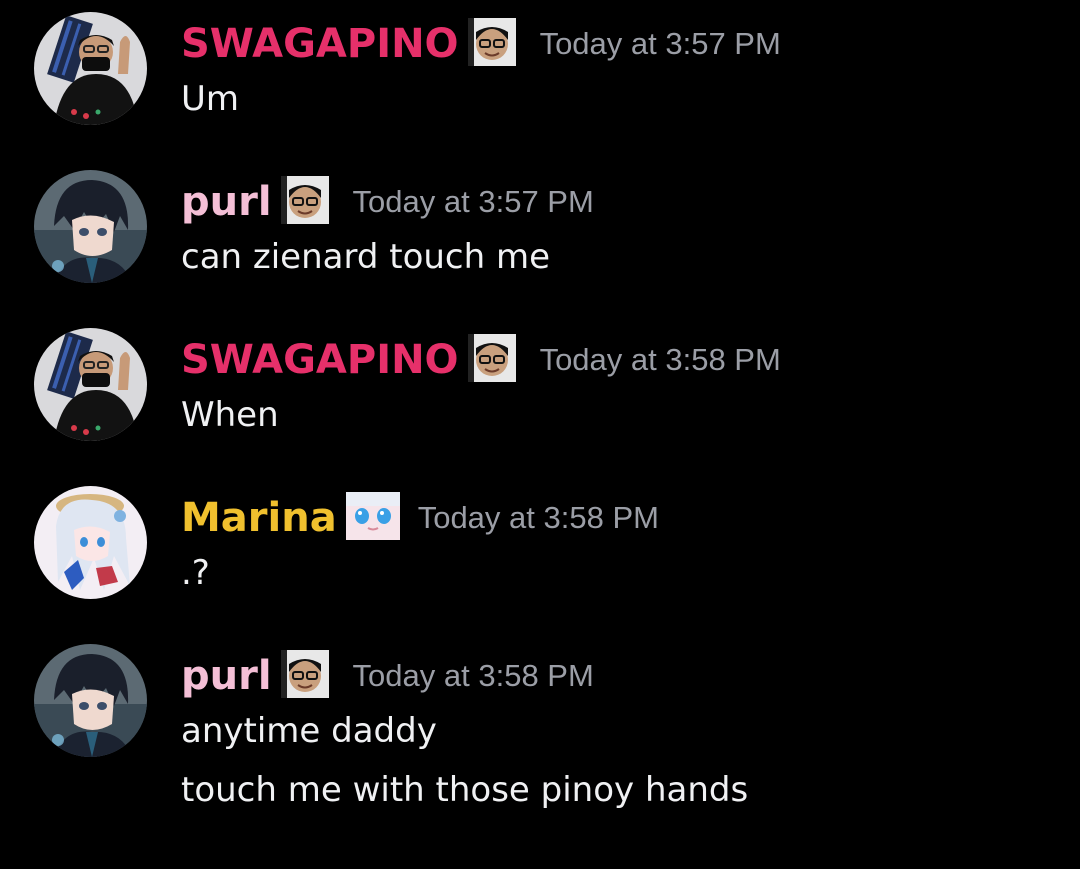  I want to click on message-text: When, so click(230, 415).